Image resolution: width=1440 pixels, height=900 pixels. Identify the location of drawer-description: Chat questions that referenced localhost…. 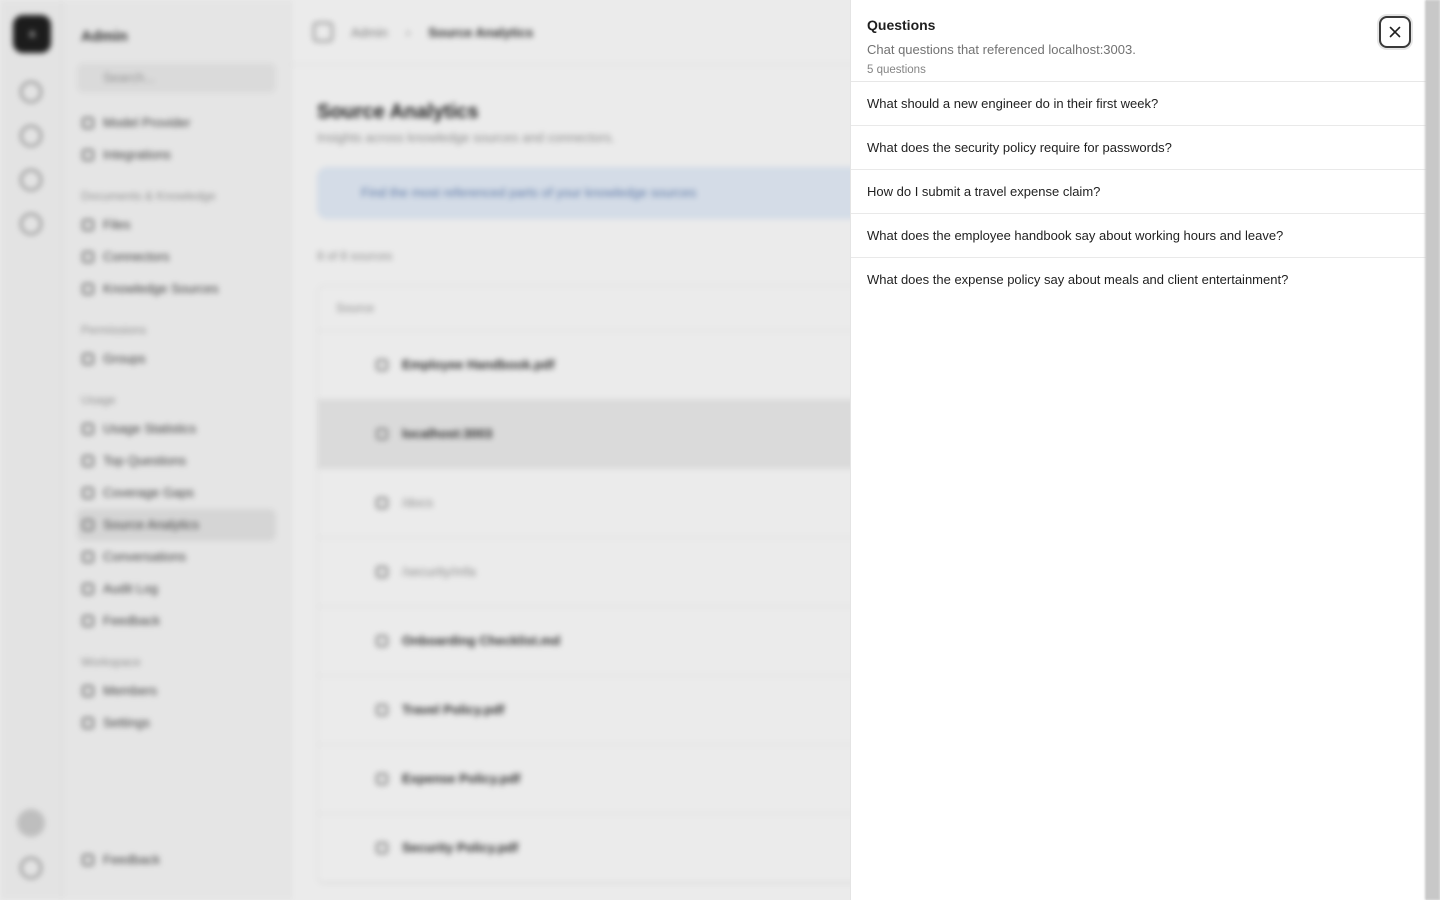
(1001, 49).